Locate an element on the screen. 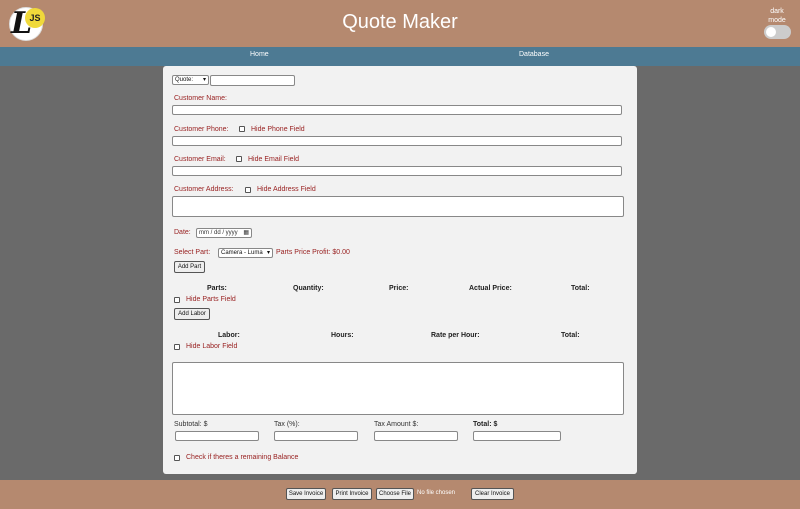 This screenshot has width=800, height=509. remaining-balance-checkbox is located at coordinates (177, 458).